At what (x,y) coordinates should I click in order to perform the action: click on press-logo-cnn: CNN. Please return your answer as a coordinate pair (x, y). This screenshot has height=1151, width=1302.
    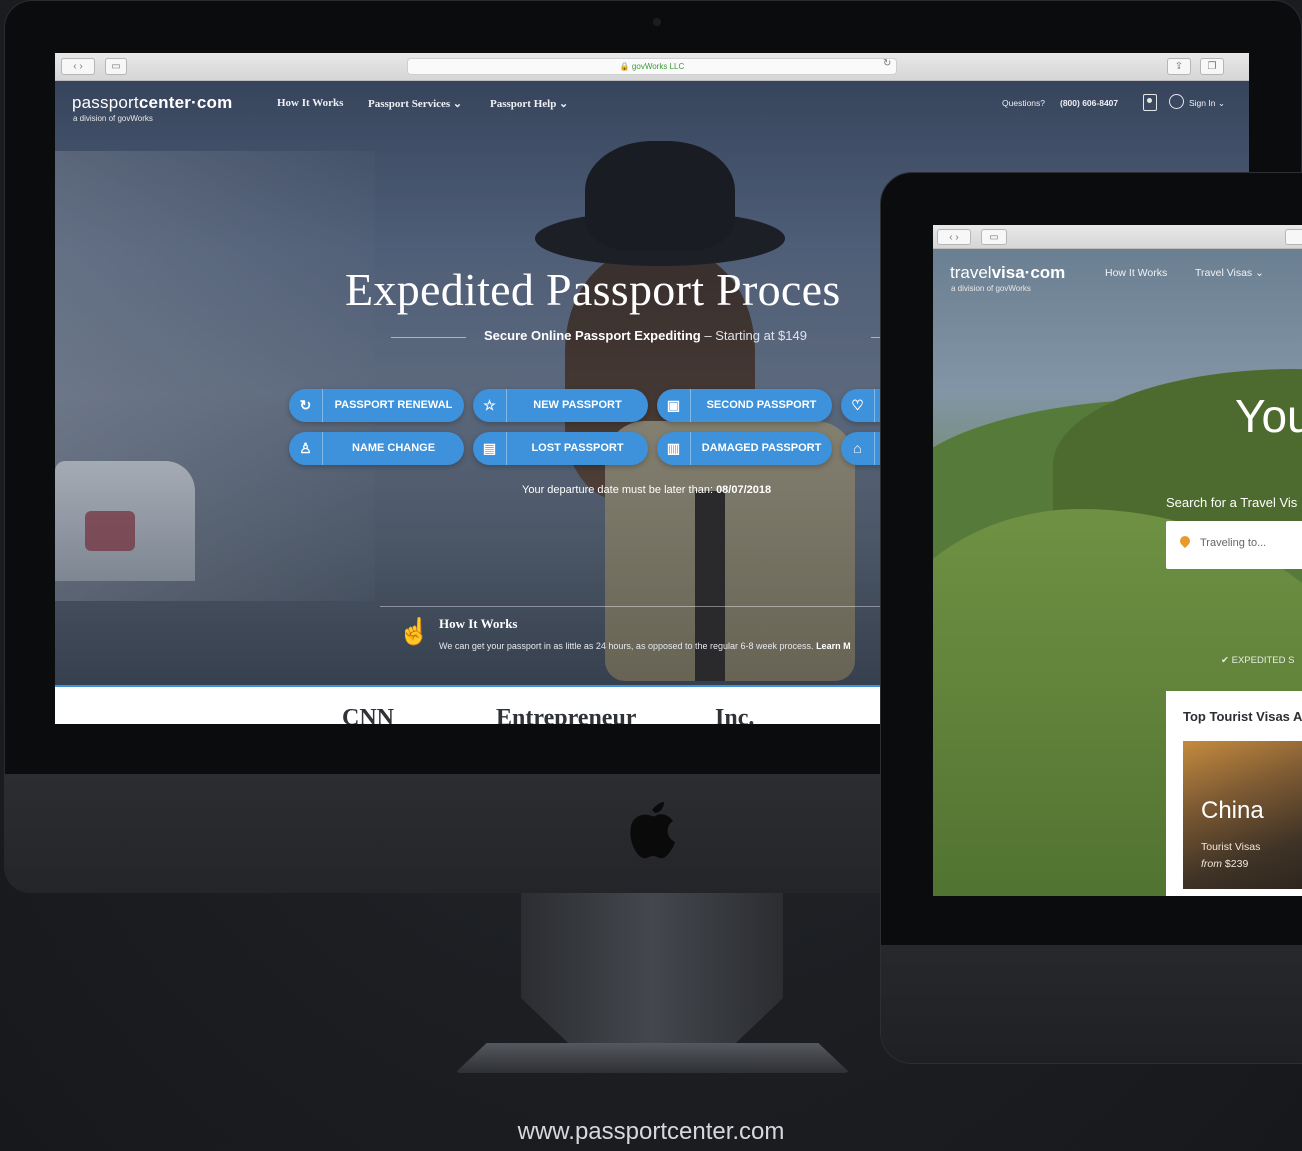
    Looking at the image, I should click on (368, 714).